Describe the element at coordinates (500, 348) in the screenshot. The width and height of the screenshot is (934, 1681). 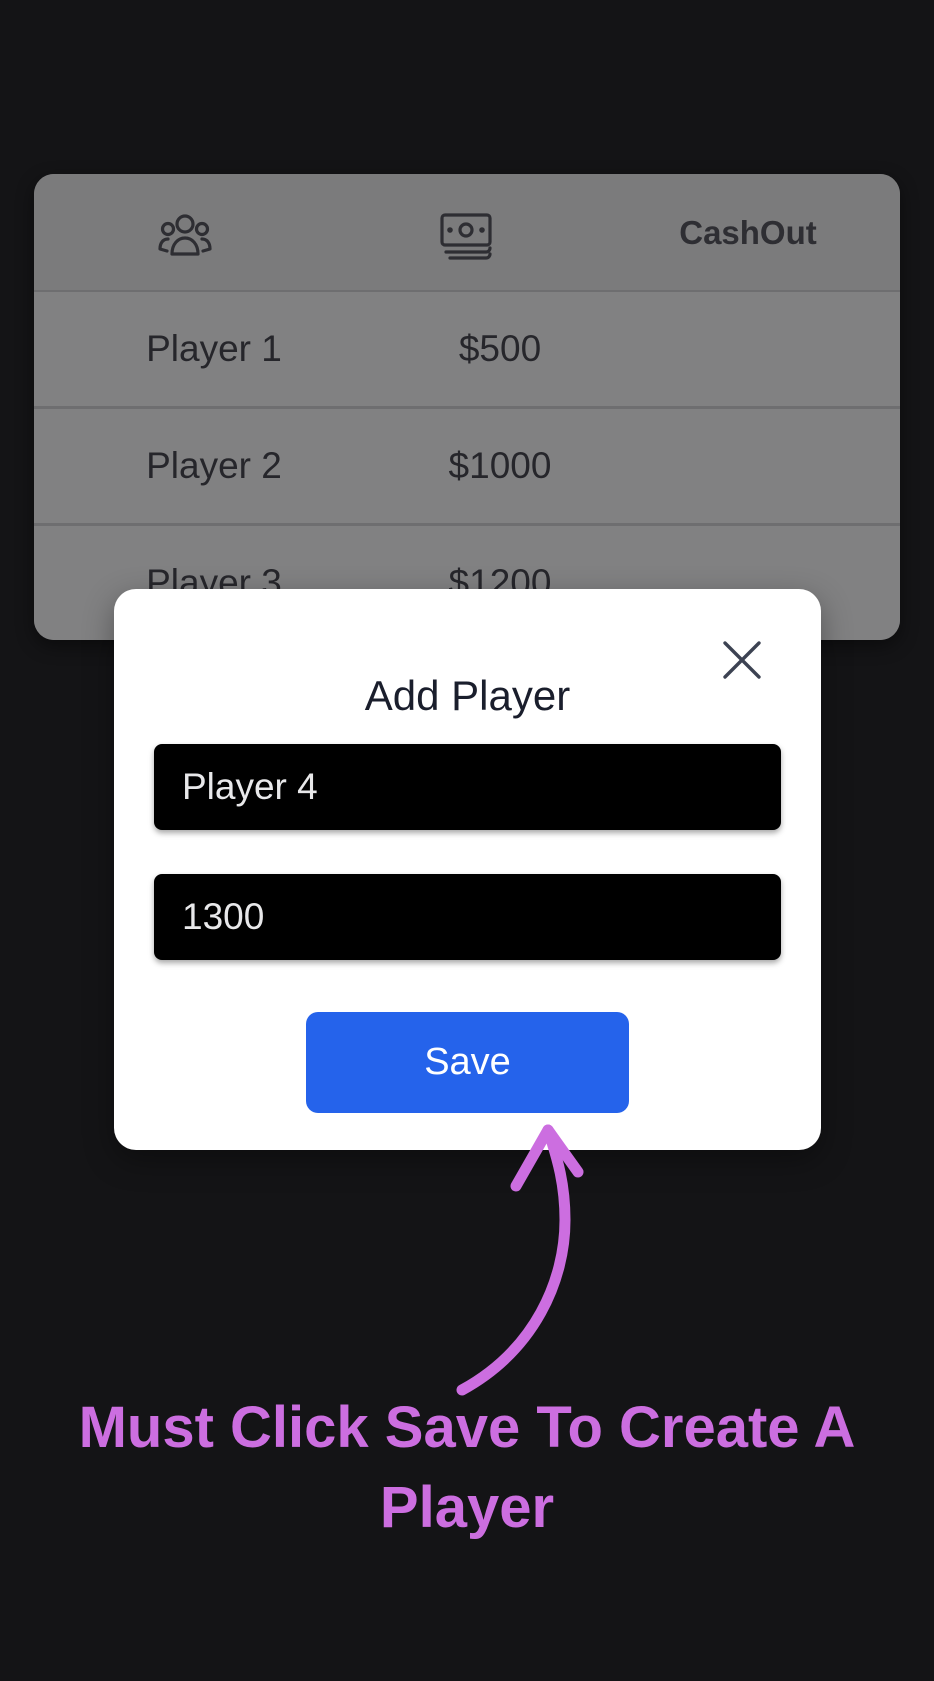
I see `player-buyin: $500` at that location.